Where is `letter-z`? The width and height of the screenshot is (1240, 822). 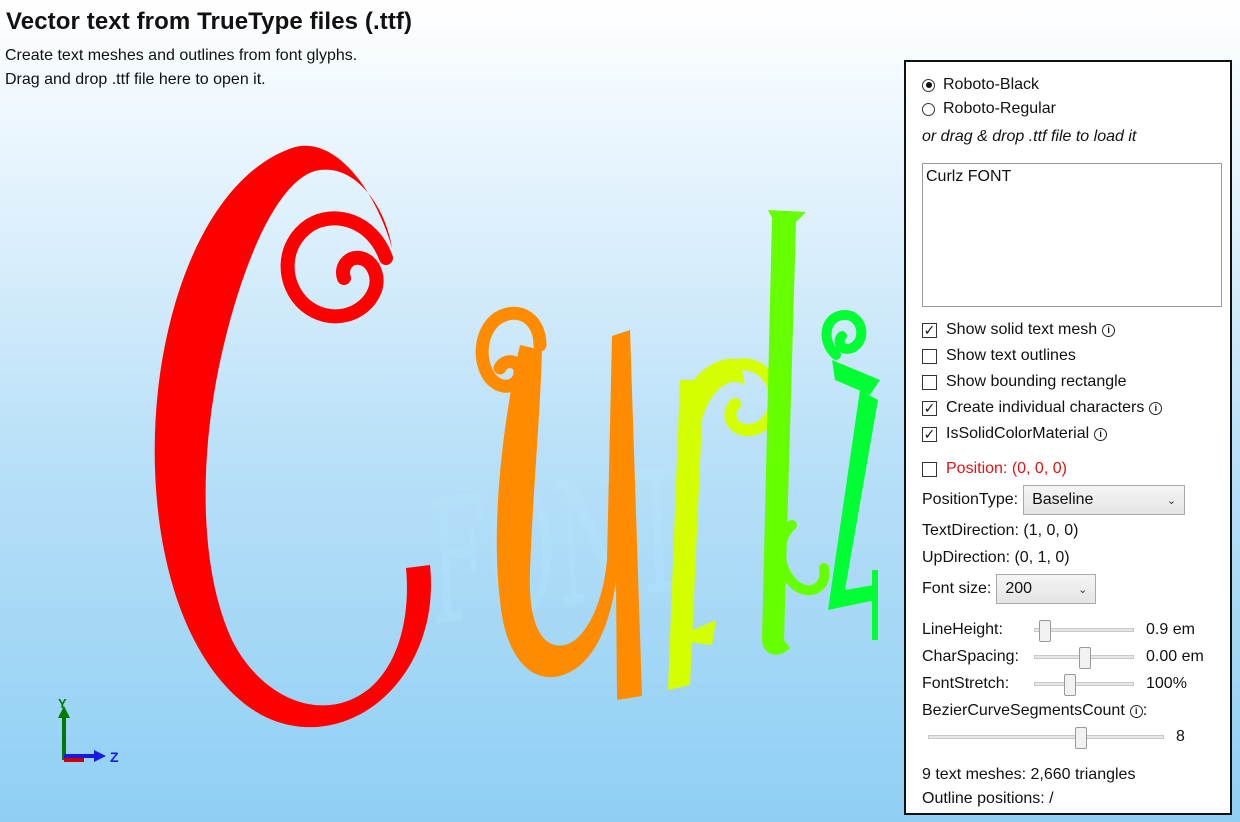
letter-z is located at coordinates (850, 474).